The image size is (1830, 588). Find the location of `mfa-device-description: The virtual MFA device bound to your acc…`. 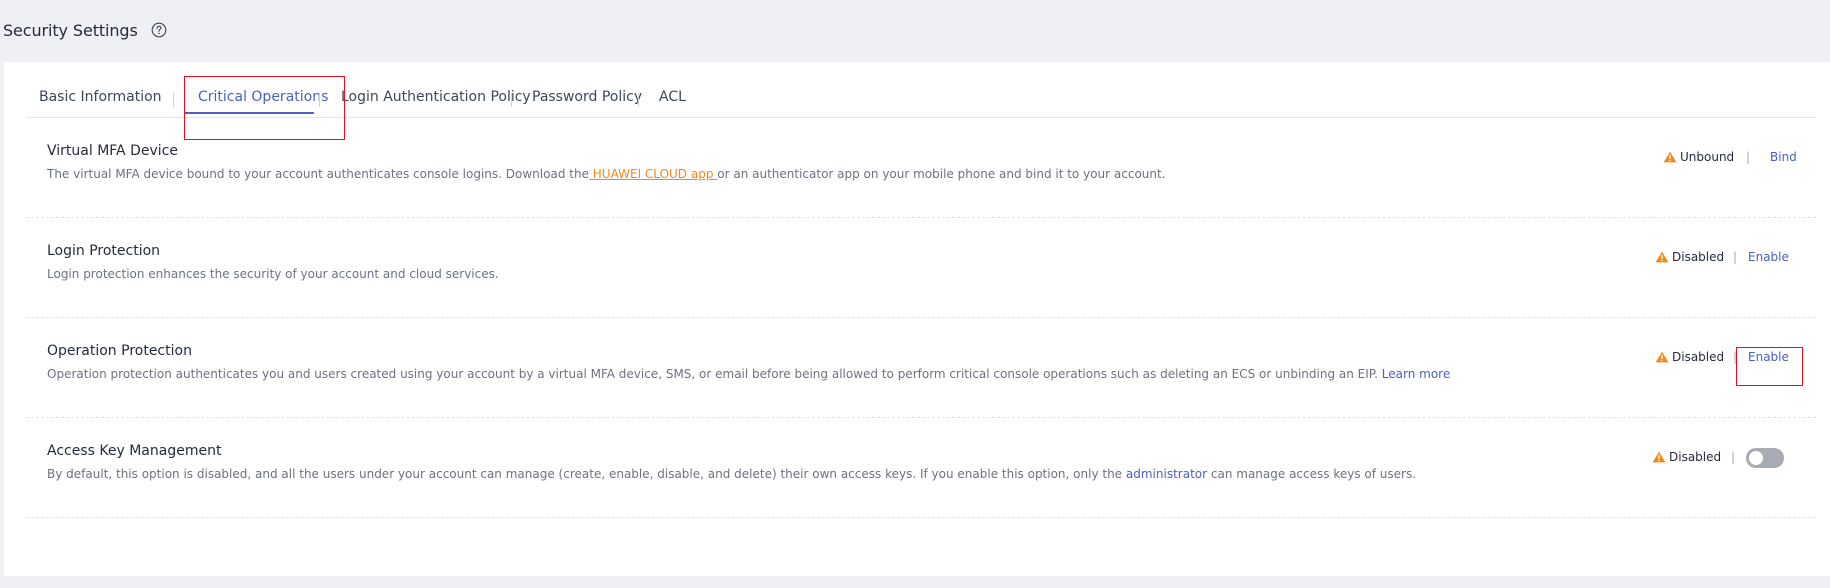

mfa-device-description: The virtual MFA device bound to your acc… is located at coordinates (606, 174).